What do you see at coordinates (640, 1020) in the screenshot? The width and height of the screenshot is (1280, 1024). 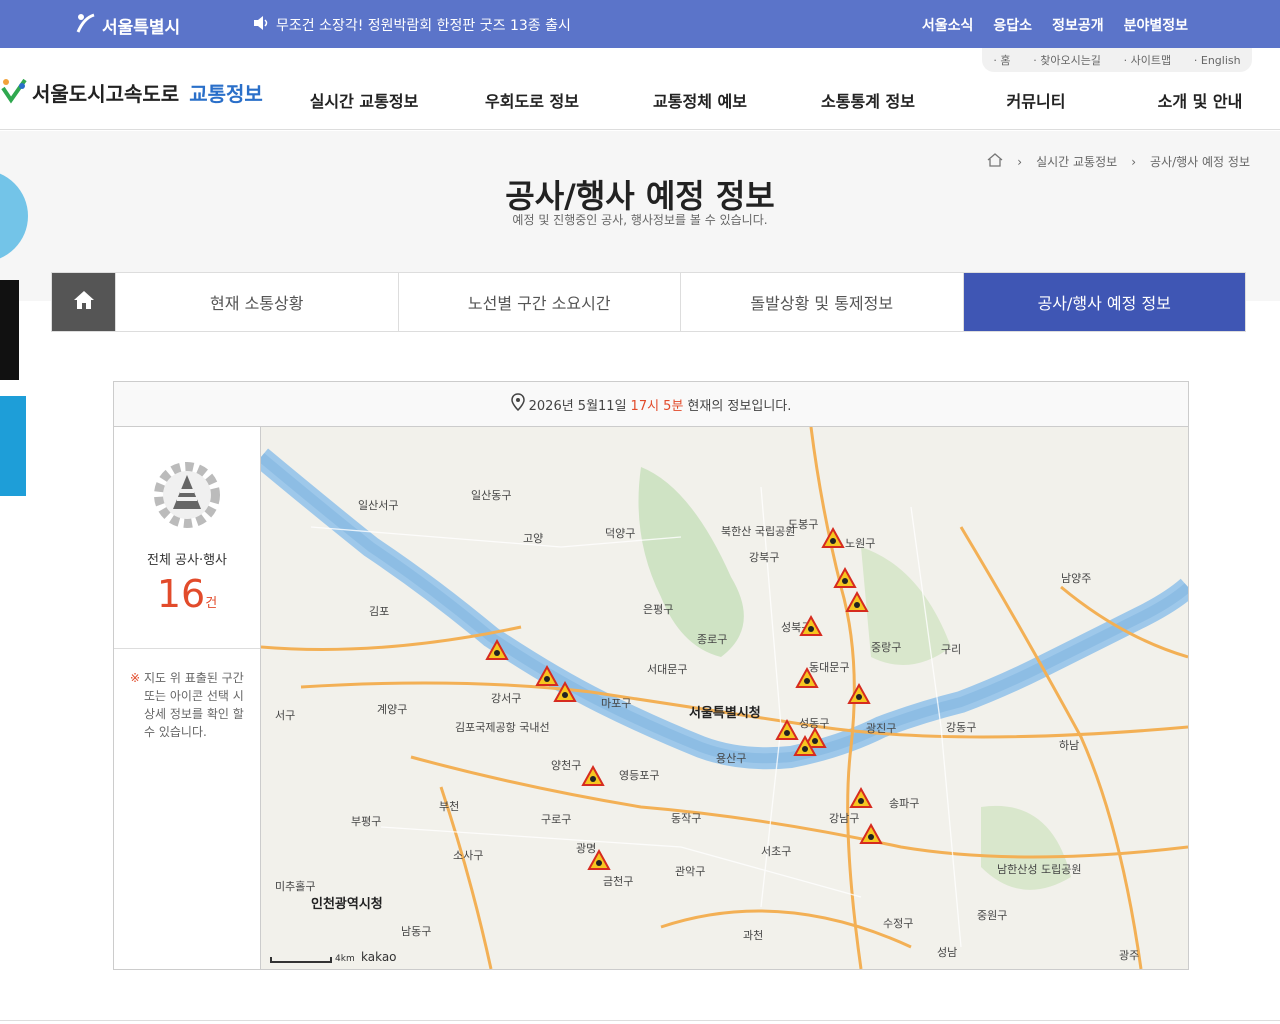 I see `footer-divider` at bounding box center [640, 1020].